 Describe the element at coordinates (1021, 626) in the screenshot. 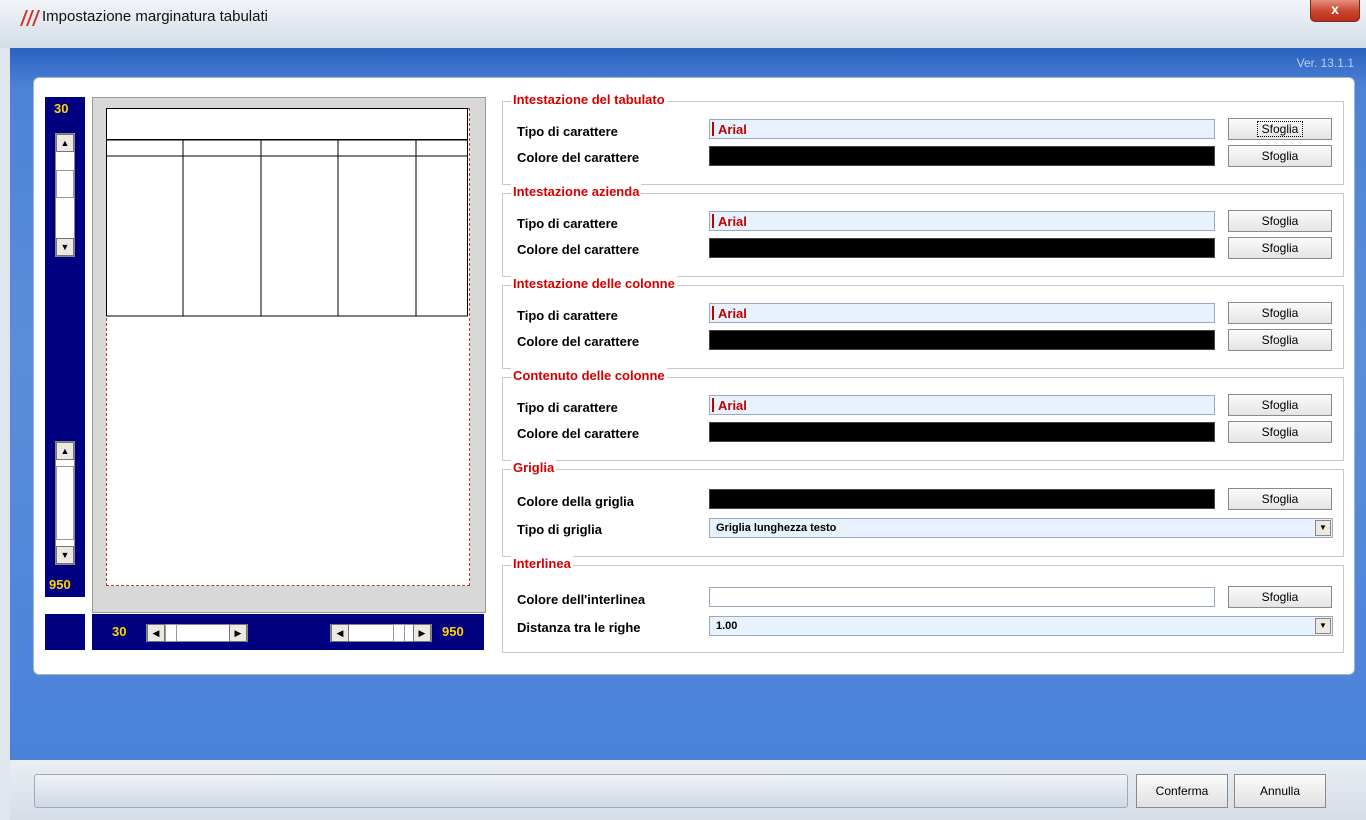

I see `spacing-distance-select: 1.00 ▼` at that location.